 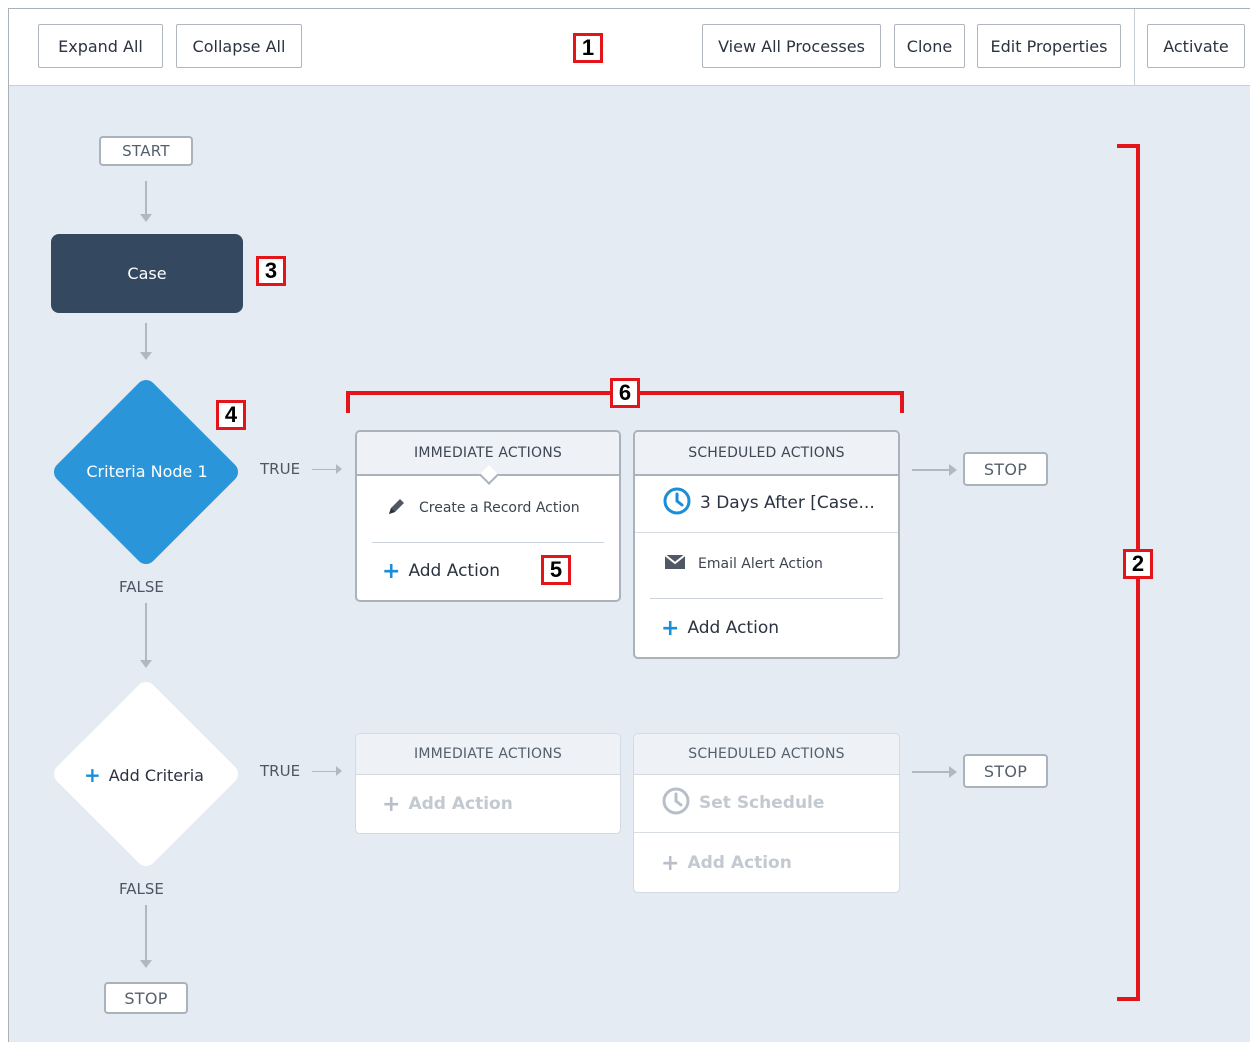 I want to click on expand-all-button: Expand All, so click(x=100, y=46).